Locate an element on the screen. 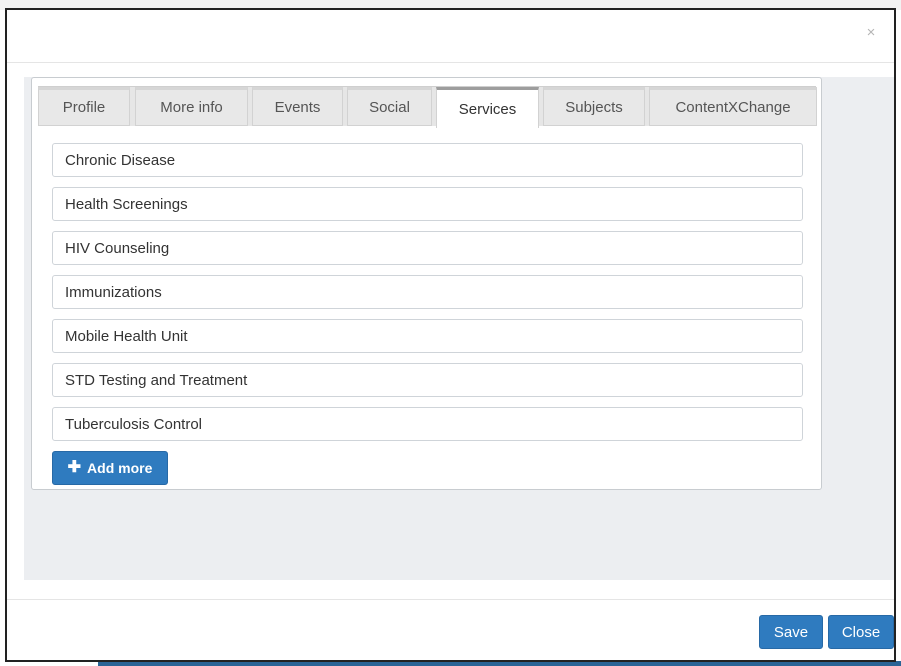 This screenshot has width=901, height=666. save-button: Save is located at coordinates (791, 632).